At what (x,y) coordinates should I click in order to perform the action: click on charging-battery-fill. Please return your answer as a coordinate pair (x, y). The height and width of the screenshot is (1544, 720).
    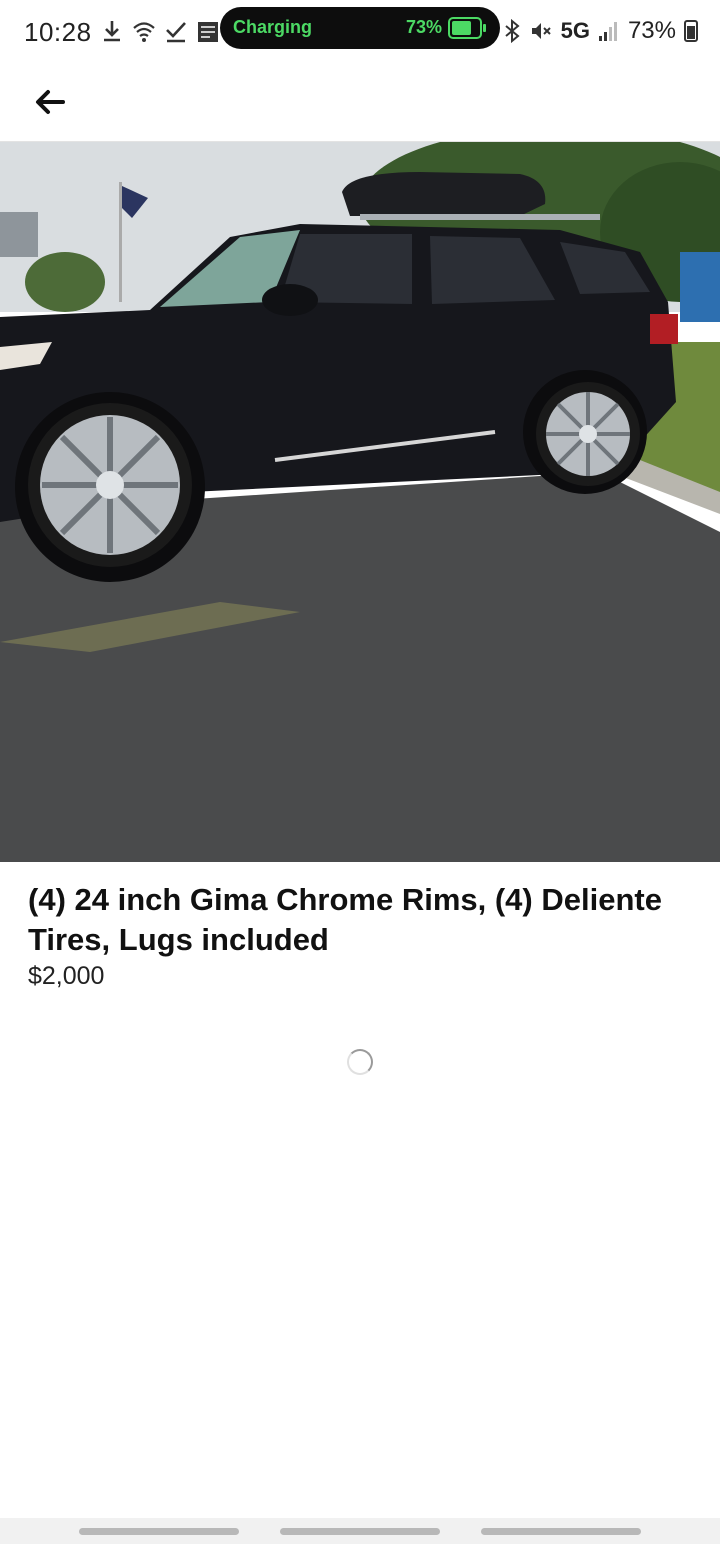
    Looking at the image, I should click on (461, 28).